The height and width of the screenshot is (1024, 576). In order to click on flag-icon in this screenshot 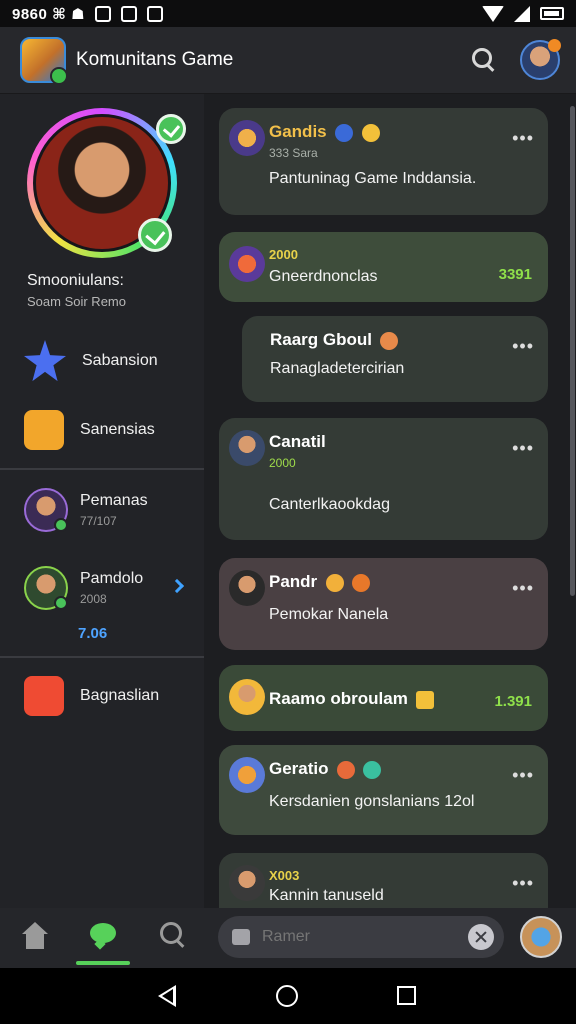, I will do `click(44, 696)`.